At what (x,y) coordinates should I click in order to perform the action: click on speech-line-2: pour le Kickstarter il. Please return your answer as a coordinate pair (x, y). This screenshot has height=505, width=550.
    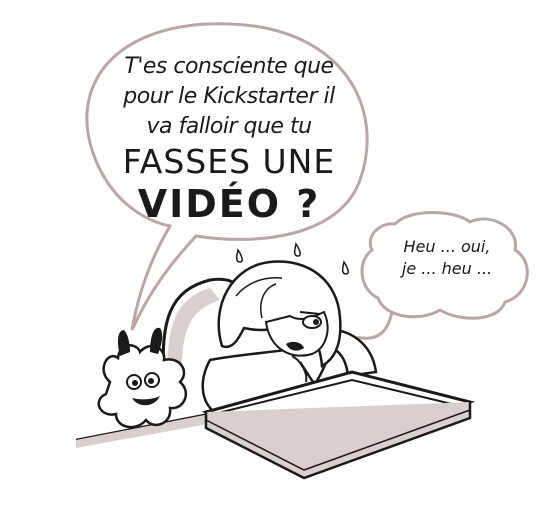
    Looking at the image, I should click on (229, 96).